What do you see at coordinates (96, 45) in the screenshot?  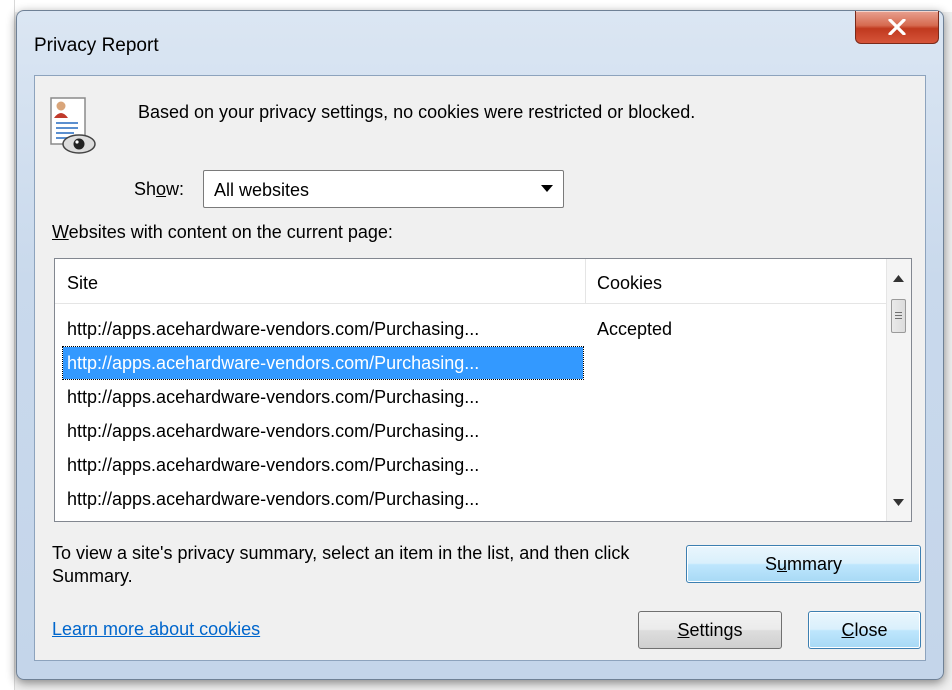 I see `dialog-title: Privacy Report` at bounding box center [96, 45].